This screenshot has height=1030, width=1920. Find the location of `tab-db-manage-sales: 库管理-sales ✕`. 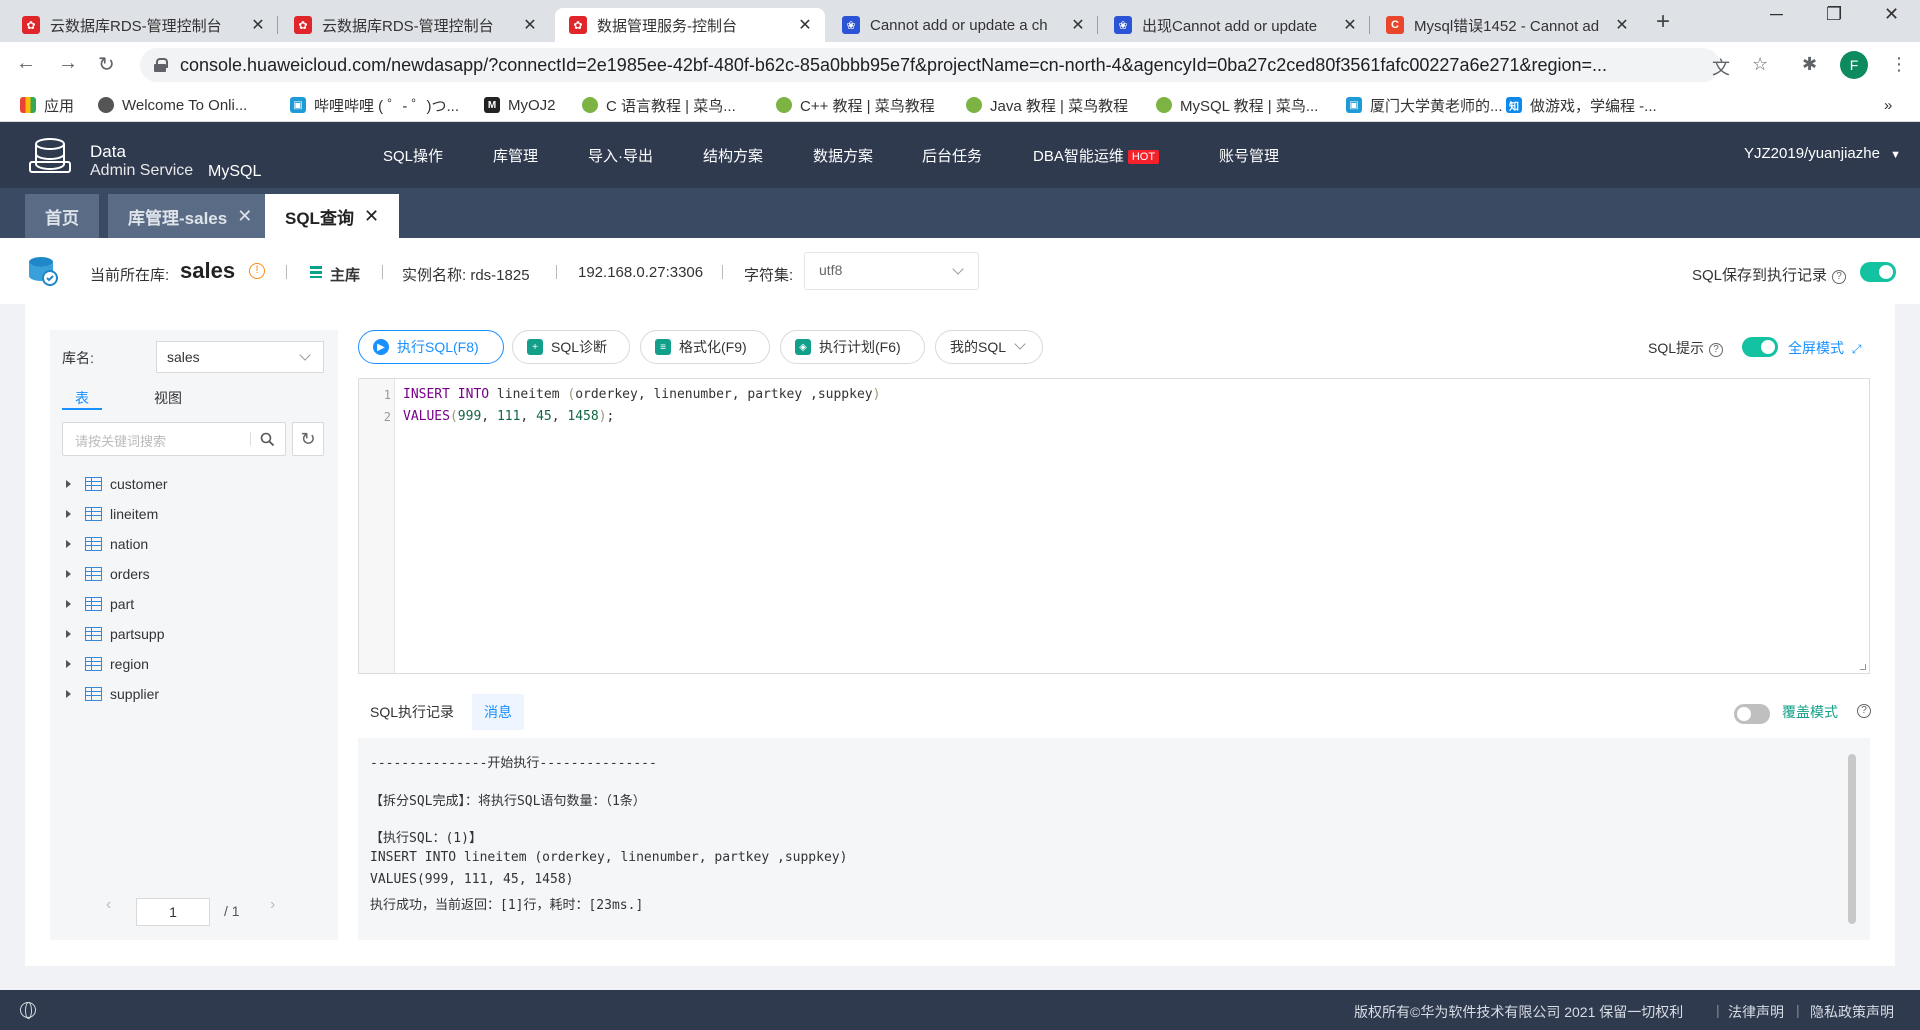

tab-db-manage-sales: 库管理-sales ✕ is located at coordinates (190, 216).